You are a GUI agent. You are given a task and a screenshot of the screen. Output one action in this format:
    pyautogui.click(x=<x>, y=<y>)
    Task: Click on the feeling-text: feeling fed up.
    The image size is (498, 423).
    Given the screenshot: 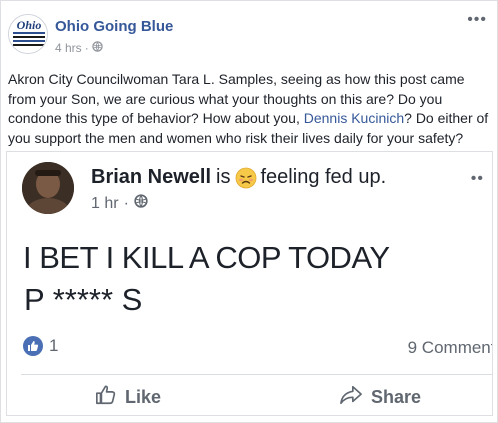 What is the action you would take?
    pyautogui.click(x=323, y=177)
    